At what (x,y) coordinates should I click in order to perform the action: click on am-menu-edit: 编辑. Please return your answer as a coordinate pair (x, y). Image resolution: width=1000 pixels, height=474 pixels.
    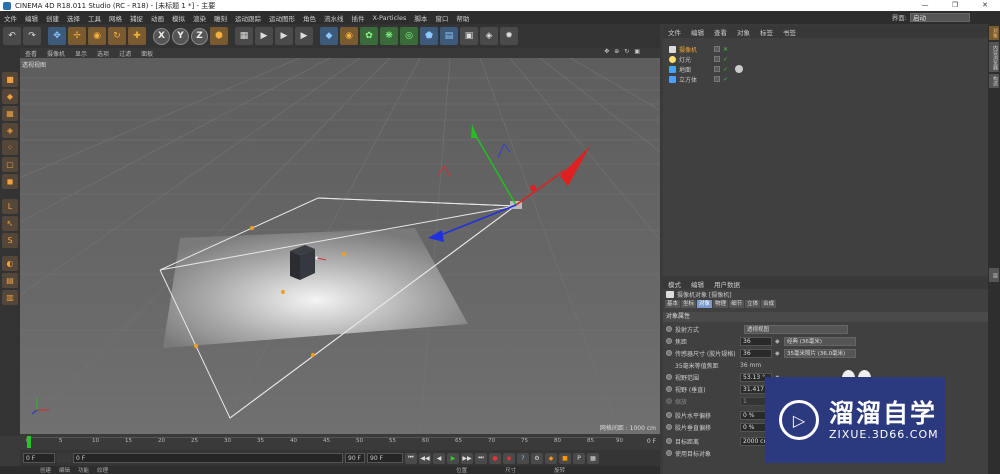
    Looking at the image, I should click on (697, 284).